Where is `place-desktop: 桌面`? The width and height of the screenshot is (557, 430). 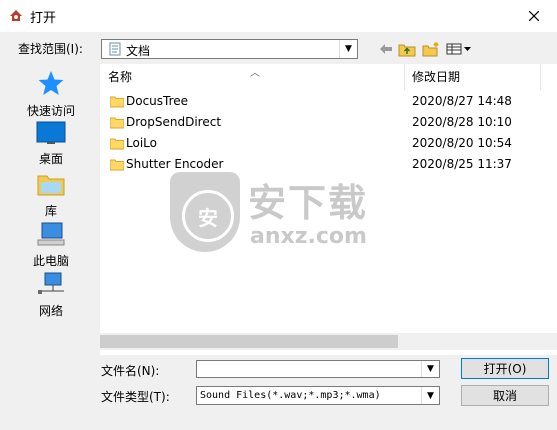
place-desktop: 桌面 is located at coordinates (51, 144).